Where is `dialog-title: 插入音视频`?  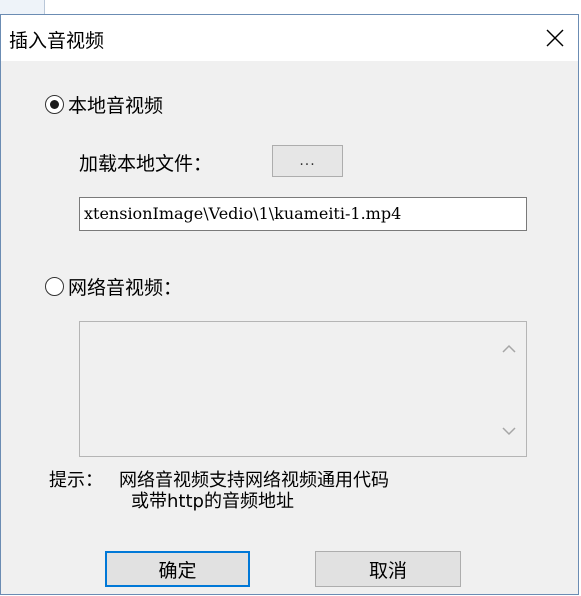
dialog-title: 插入音视频 is located at coordinates (57, 41).